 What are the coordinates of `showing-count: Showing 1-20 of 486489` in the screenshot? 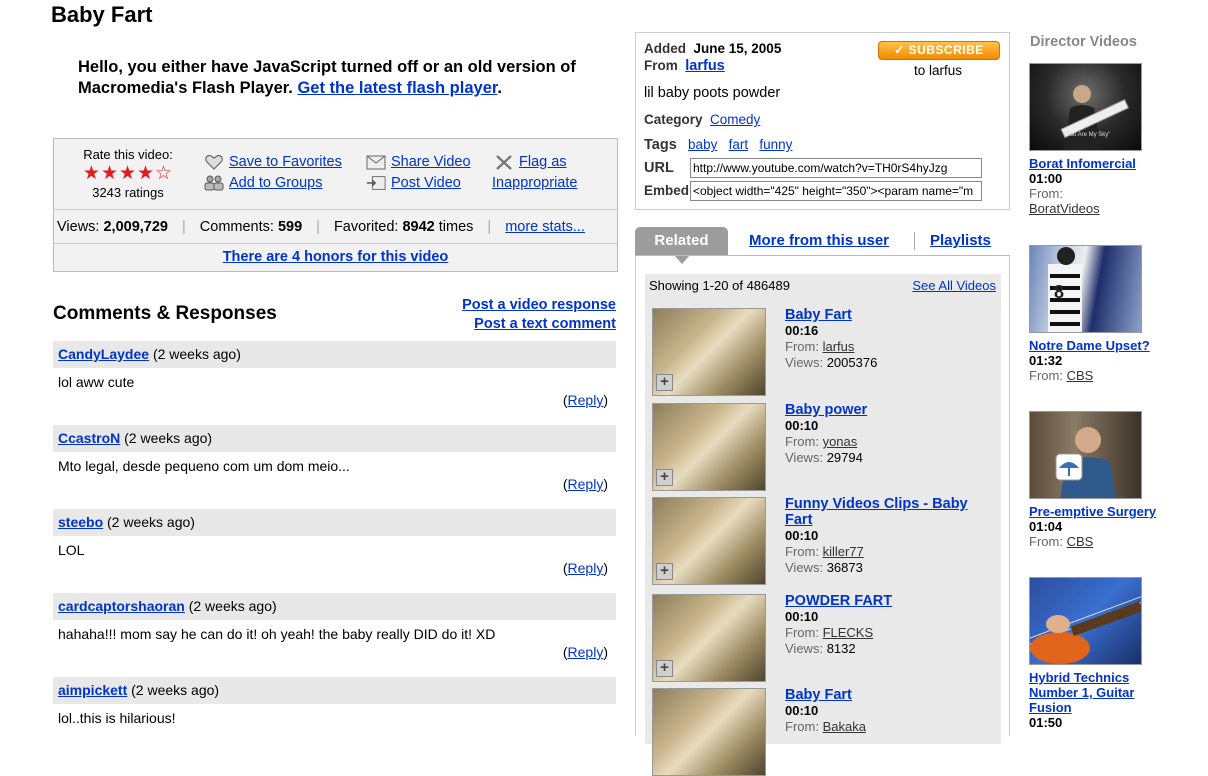 It's located at (719, 285).